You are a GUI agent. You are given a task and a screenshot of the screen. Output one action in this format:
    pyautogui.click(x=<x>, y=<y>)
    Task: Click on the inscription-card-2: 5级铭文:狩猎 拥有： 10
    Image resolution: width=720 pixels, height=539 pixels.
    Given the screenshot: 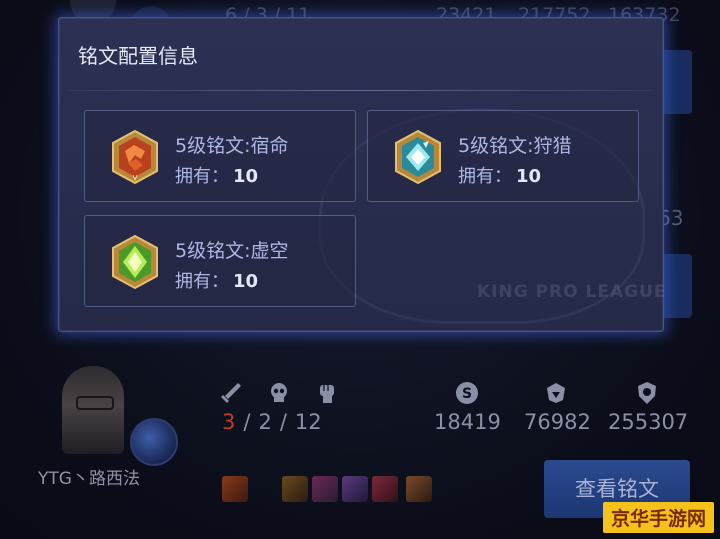 What is the action you would take?
    pyautogui.click(x=503, y=156)
    